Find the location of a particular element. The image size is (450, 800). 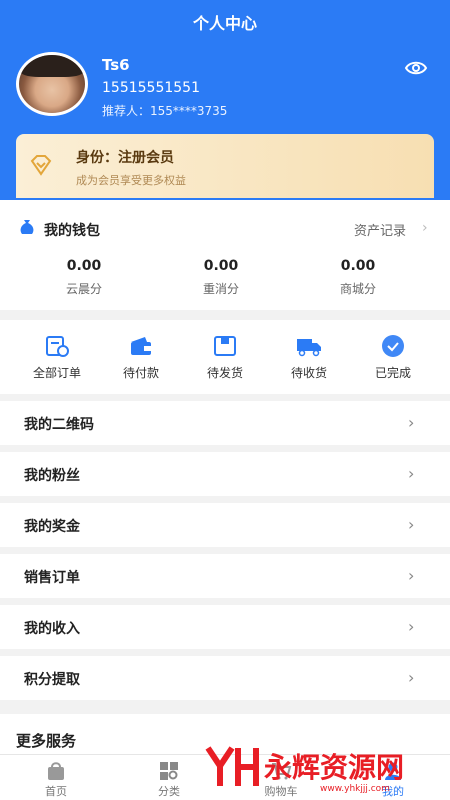

eye-icon is located at coordinates (416, 68).